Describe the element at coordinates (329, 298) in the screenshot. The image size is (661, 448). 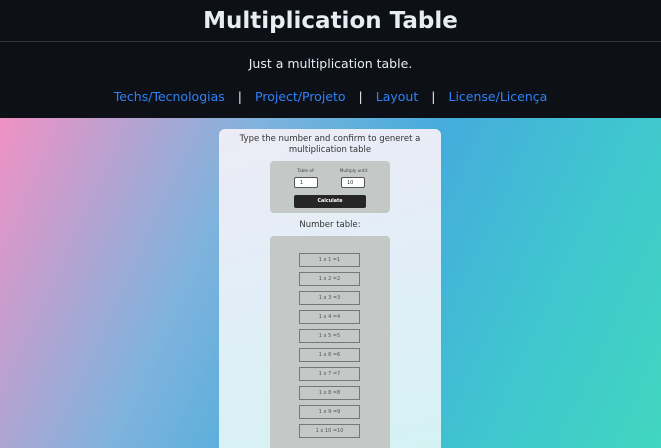
I see `table-row: 1 x 3 =3` at that location.